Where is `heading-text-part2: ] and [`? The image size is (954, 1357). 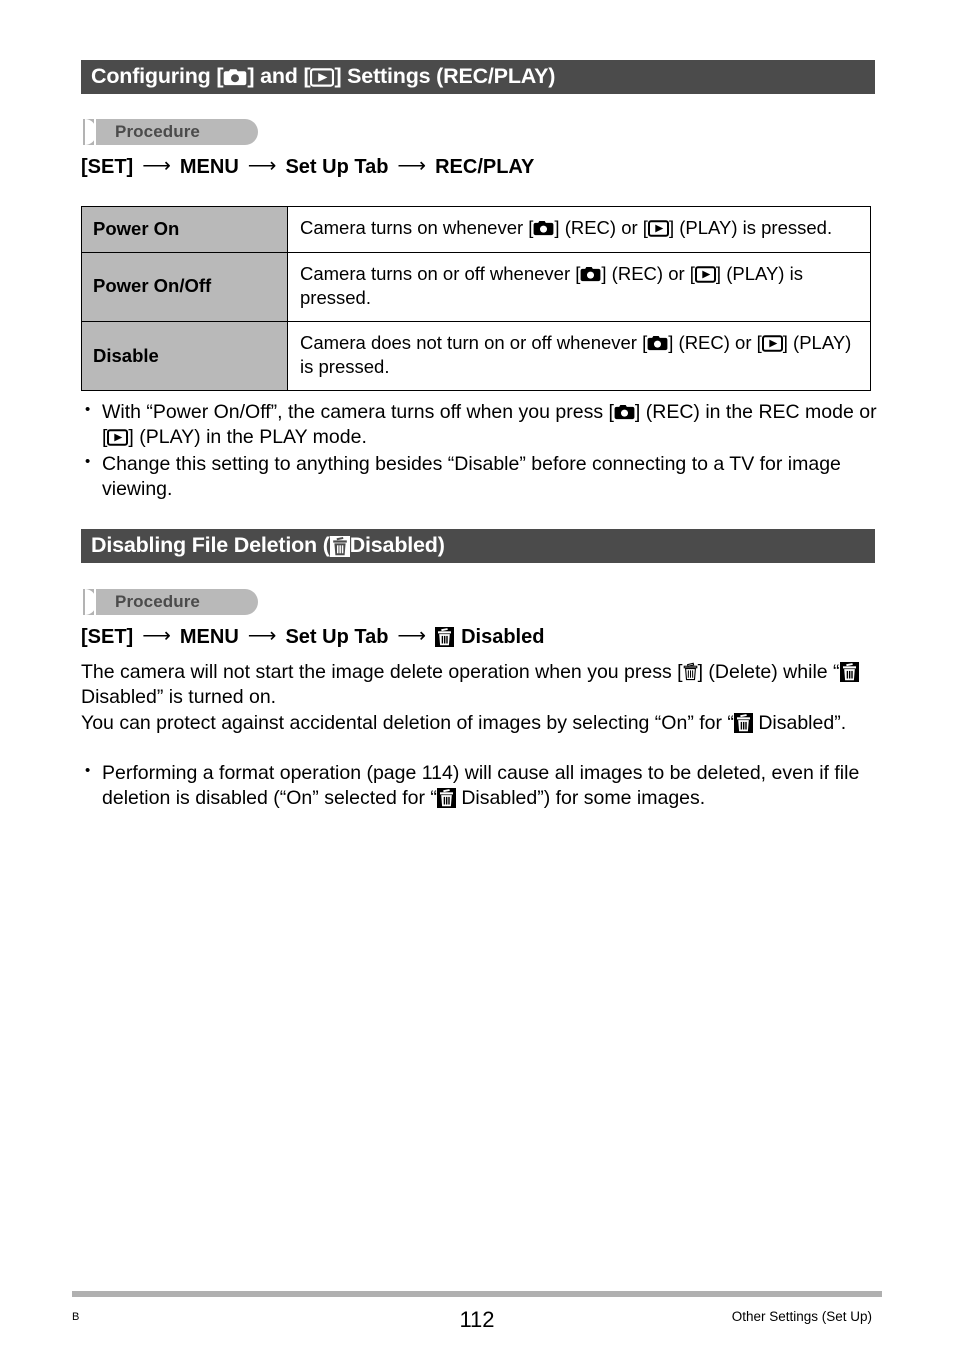
heading-text-part2: ] and [ is located at coordinates (279, 76).